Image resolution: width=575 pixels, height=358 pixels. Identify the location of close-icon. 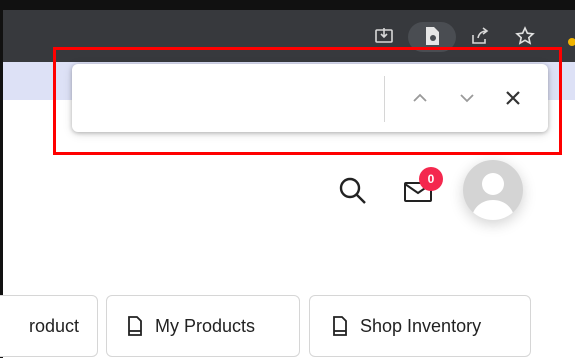
(513, 98).